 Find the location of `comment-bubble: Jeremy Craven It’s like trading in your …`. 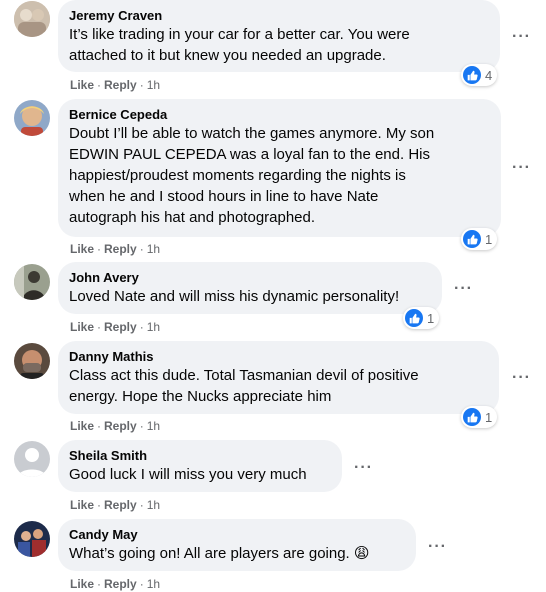

comment-bubble: Jeremy Craven It’s like trading in your … is located at coordinates (279, 36).